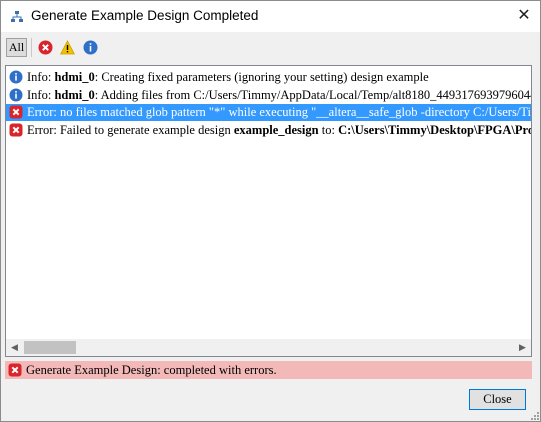 The height and width of the screenshot is (422, 541). Describe the element at coordinates (90, 47) in the screenshot. I see `info-filter-icon` at that location.